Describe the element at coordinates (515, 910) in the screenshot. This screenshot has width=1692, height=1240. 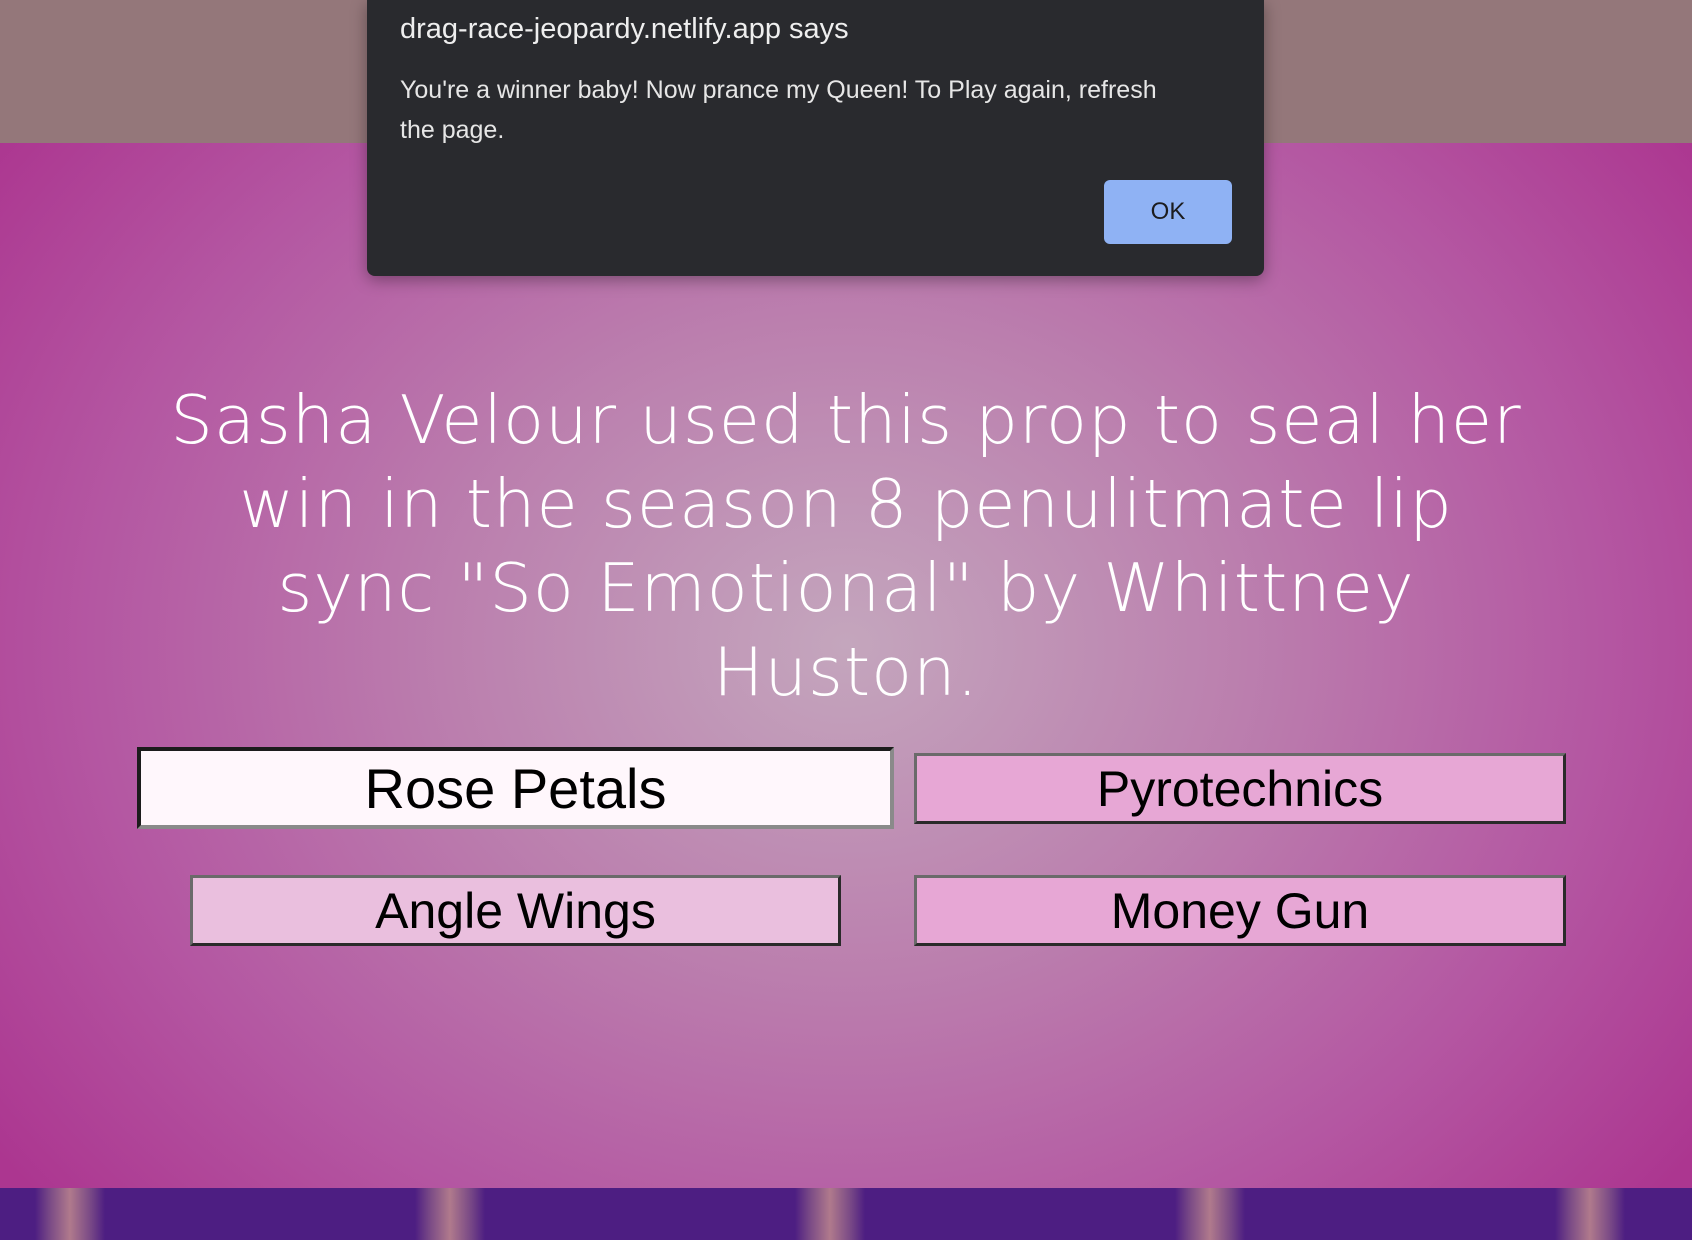
I see `answer-button-angle-wings: Angle Wings` at that location.